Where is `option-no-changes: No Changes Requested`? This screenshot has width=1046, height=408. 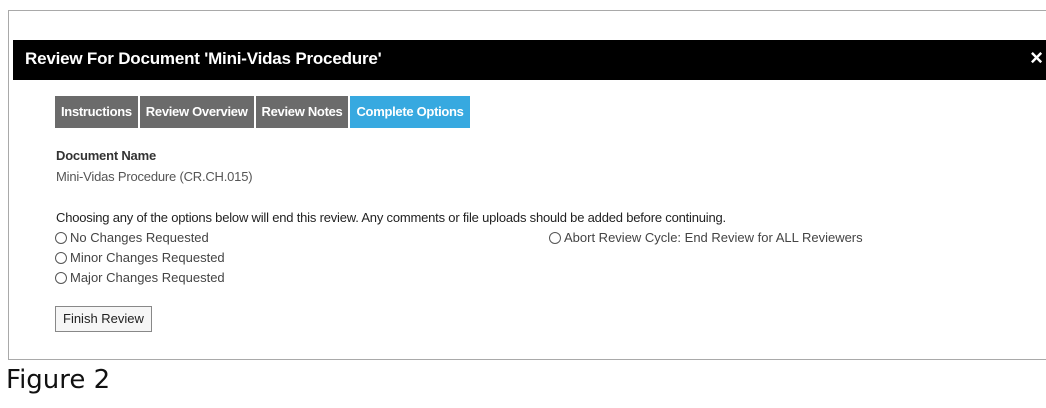 option-no-changes: No Changes Requested is located at coordinates (132, 237).